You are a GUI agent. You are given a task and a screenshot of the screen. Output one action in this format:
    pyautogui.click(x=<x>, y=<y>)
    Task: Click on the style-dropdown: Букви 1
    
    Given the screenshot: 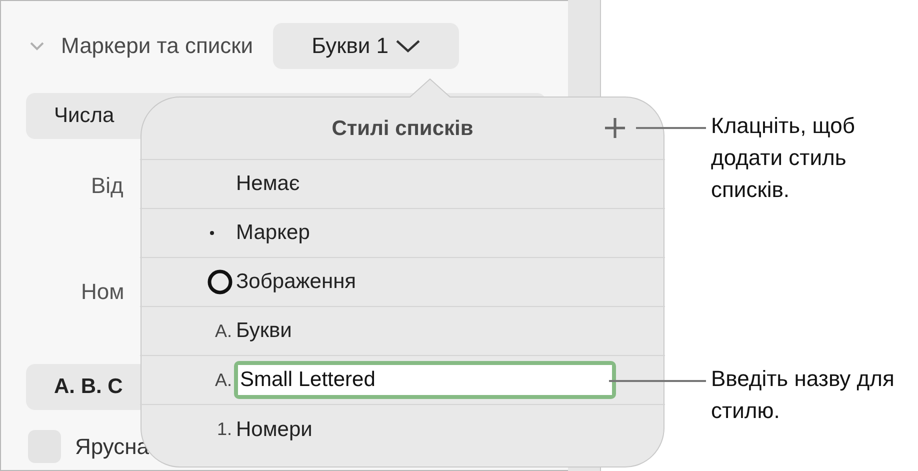 What is the action you would take?
    pyautogui.click(x=366, y=45)
    